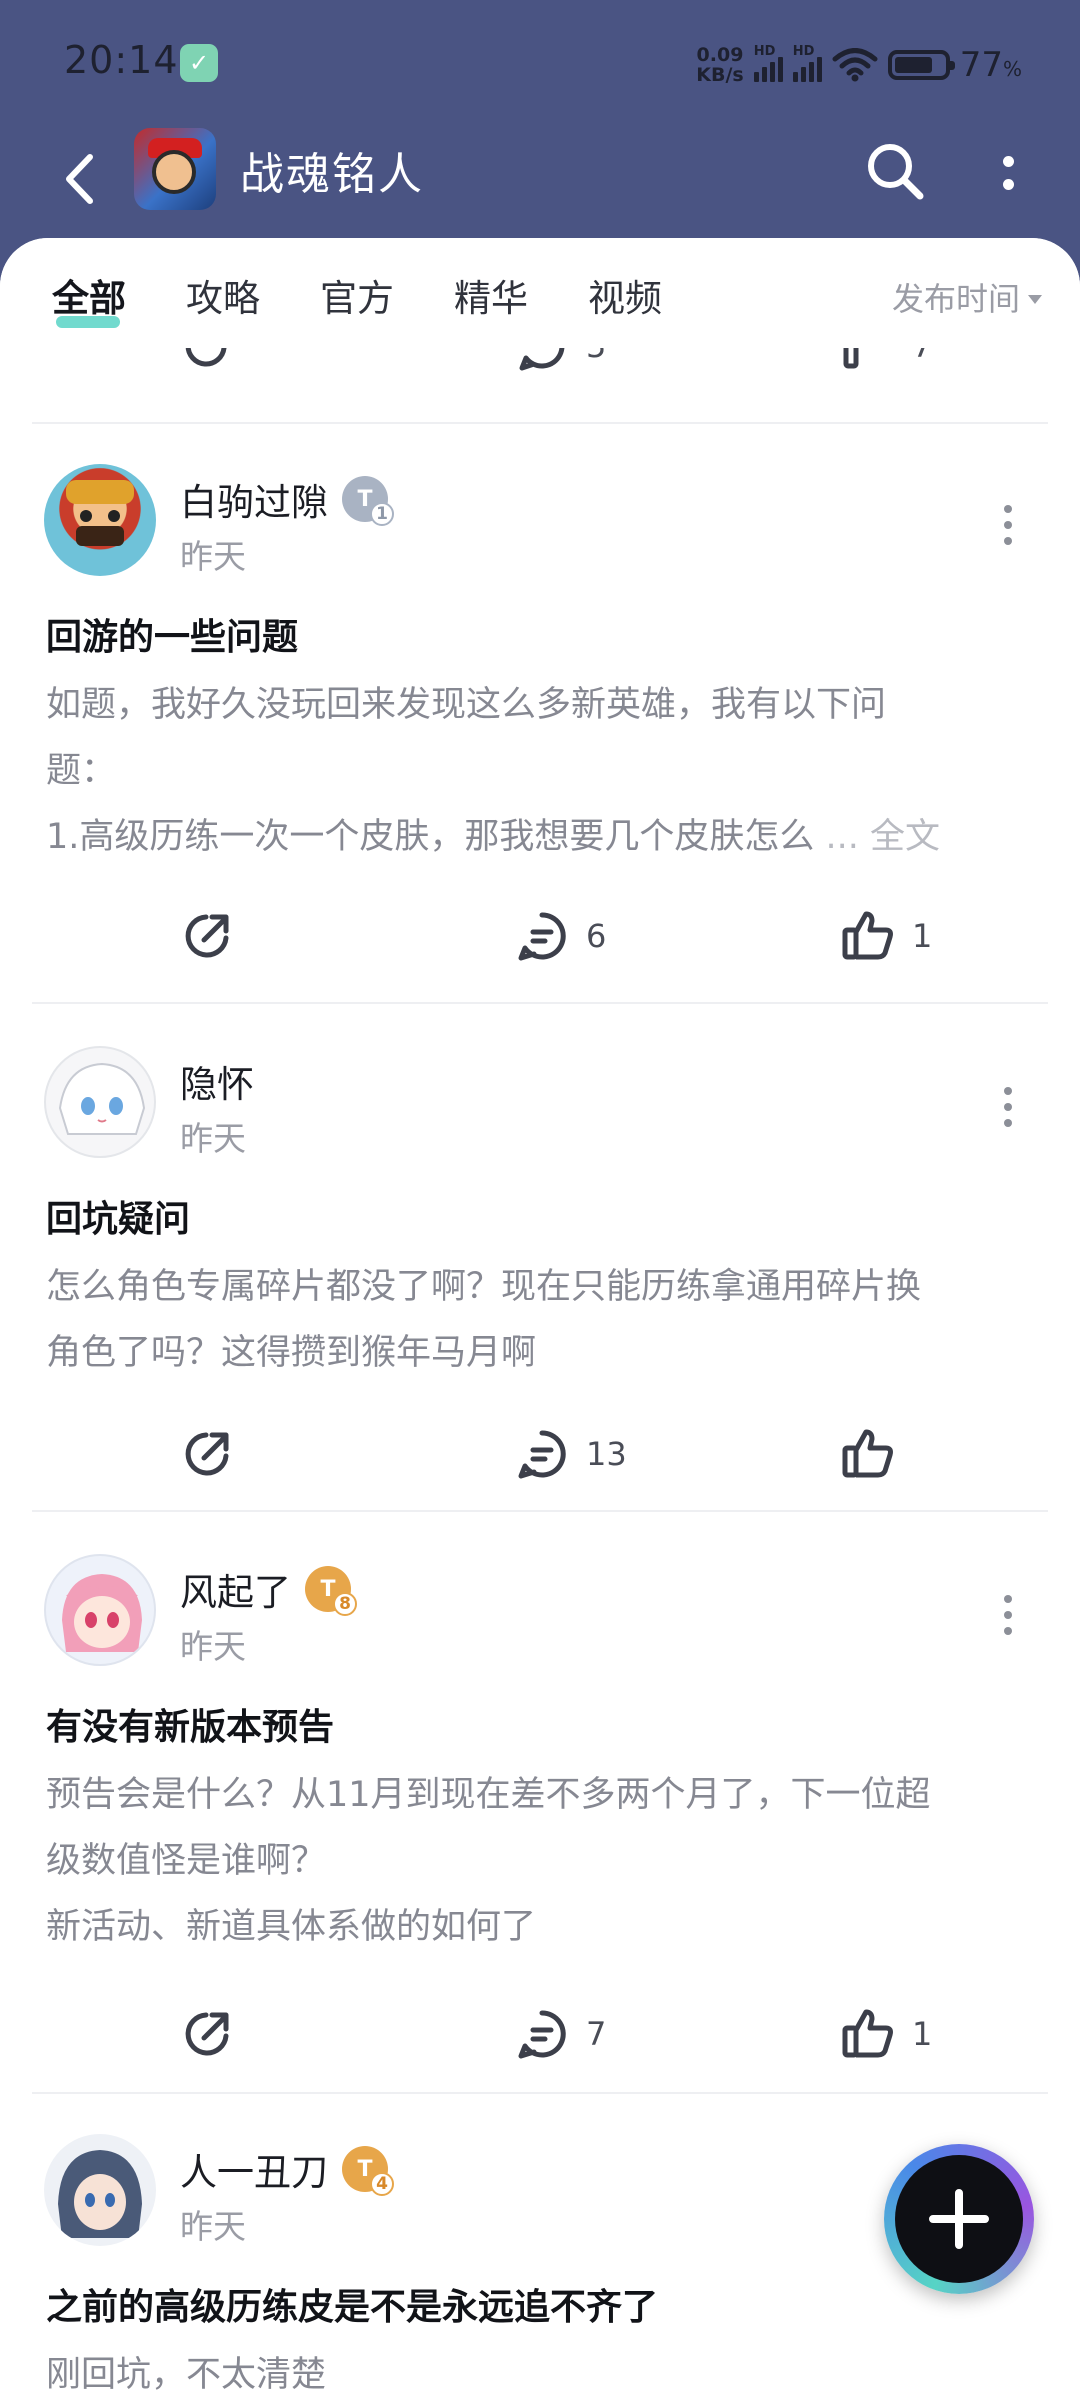  I want to click on search-button, so click(896, 172).